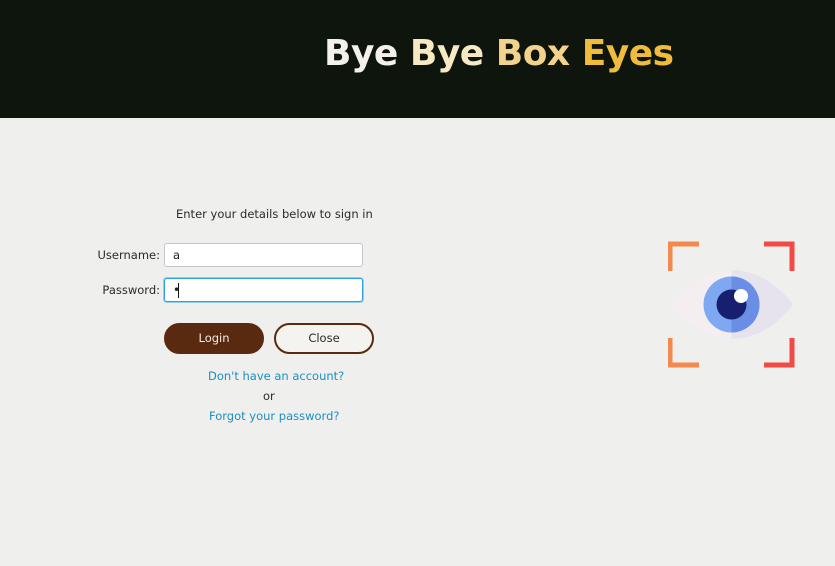 This screenshot has height=566, width=835. I want to click on password-masked-value: •, so click(177, 290).